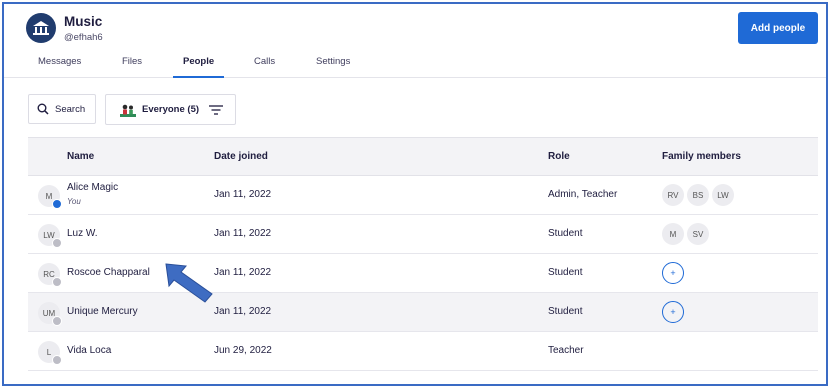  I want to click on add-people-button: Add people, so click(778, 28).